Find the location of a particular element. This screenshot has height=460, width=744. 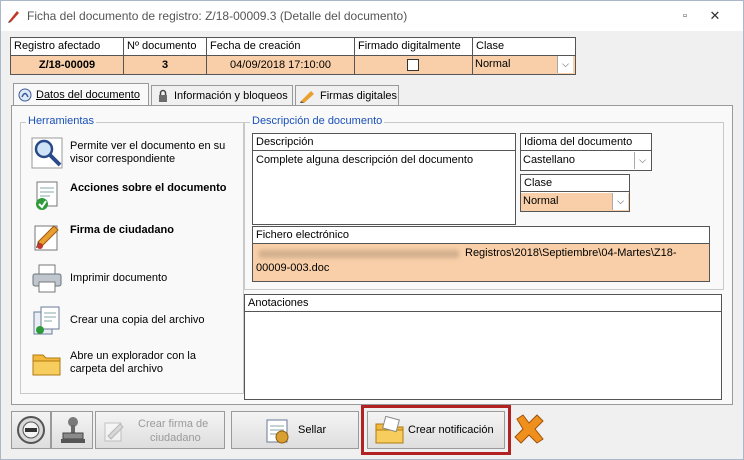

tool-imprimir-documento: Imprimir documento is located at coordinates (130, 280).